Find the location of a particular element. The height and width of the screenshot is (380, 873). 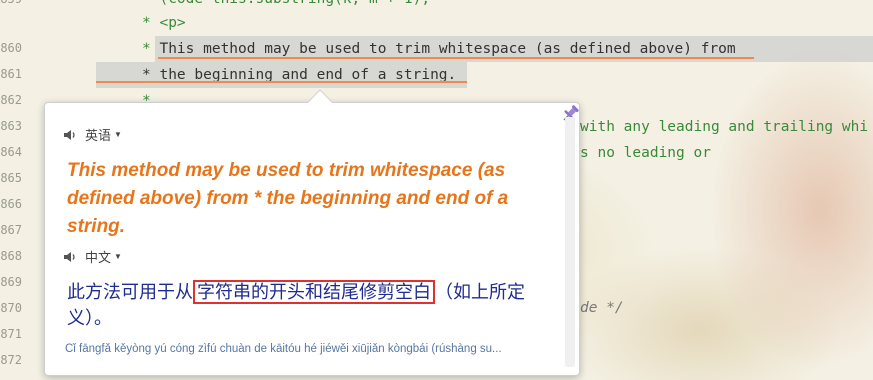

line-number: 868 is located at coordinates (11, 256).